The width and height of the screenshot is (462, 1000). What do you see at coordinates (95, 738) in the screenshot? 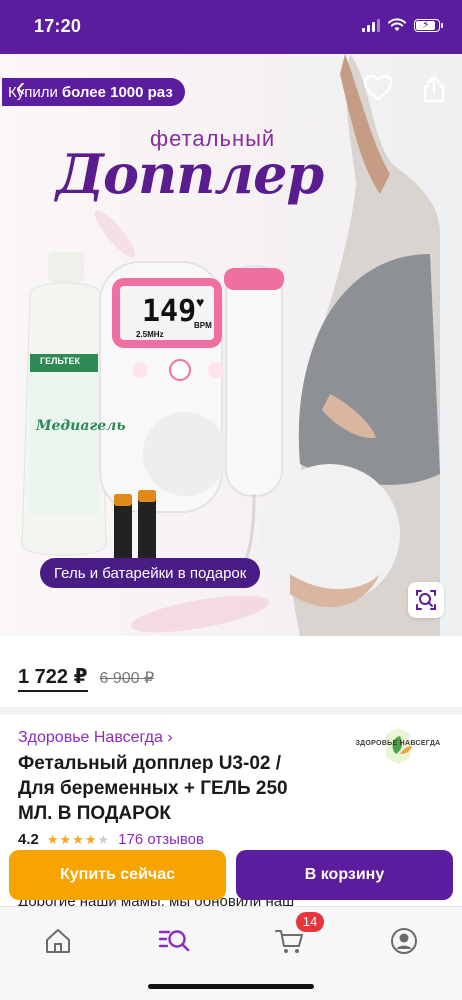
I see `seller-link: Здоровье Навсегда ›` at bounding box center [95, 738].